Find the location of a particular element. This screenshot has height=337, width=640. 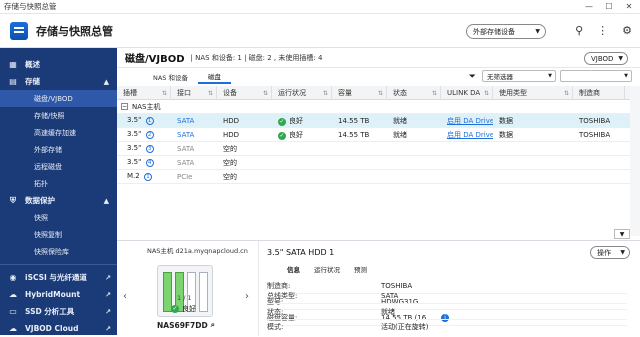

tab-info: 信息 is located at coordinates (293, 269).